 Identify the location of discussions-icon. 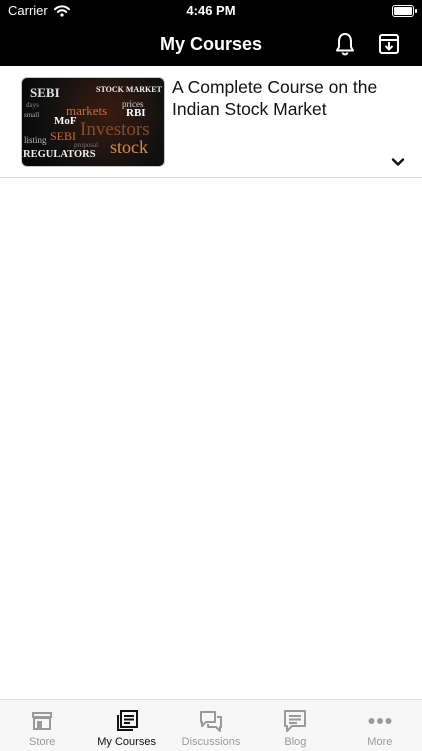
(211, 721).